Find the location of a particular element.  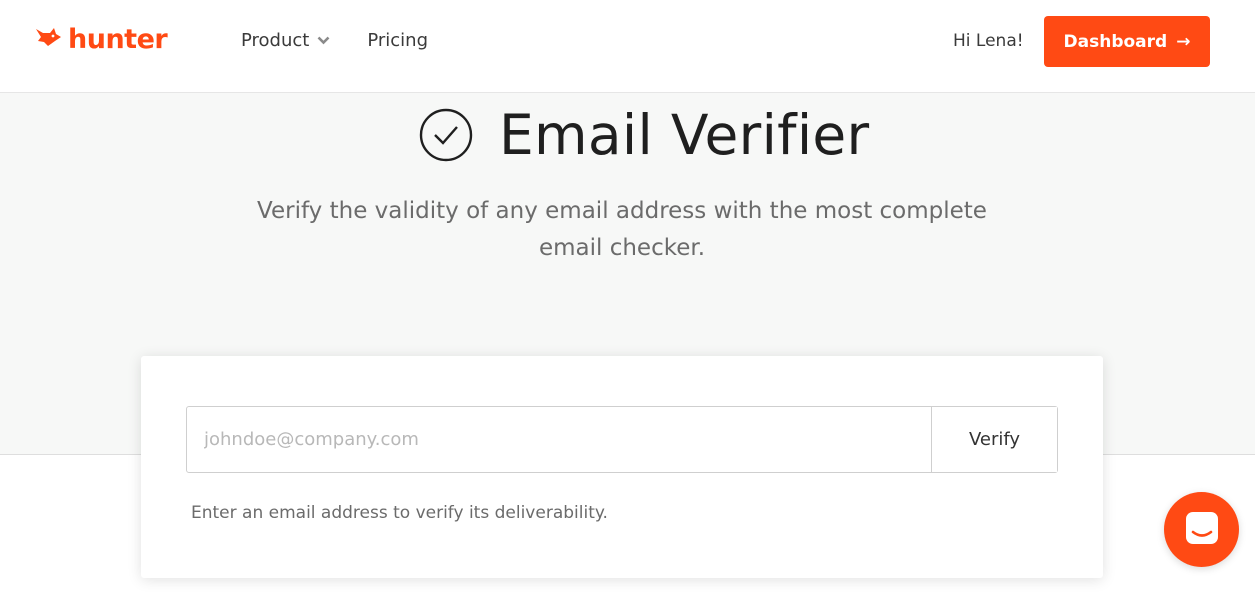

chat-launcher-button is located at coordinates (1201, 529).